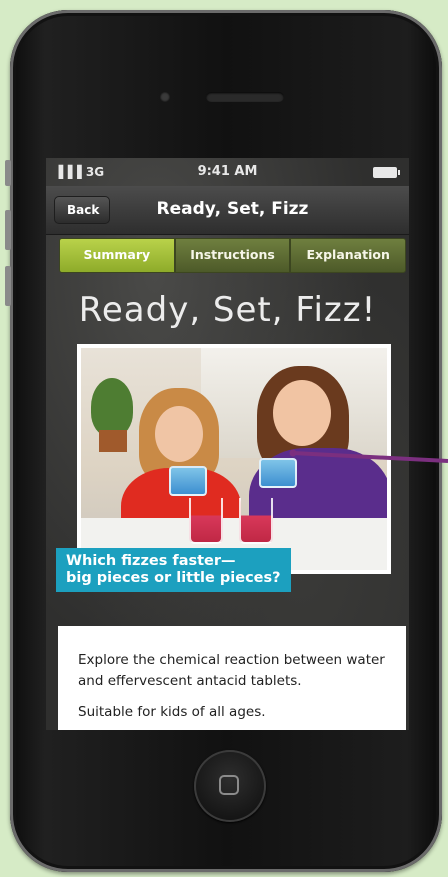  I want to click on photo-plant, so click(112, 407).